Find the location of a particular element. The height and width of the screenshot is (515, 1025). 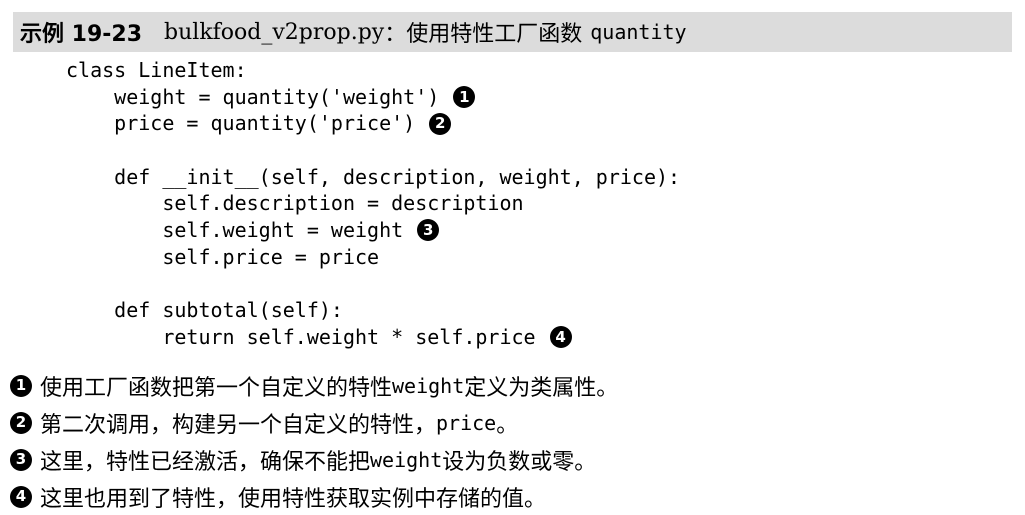

example-code-term: quantity is located at coordinates (638, 32).